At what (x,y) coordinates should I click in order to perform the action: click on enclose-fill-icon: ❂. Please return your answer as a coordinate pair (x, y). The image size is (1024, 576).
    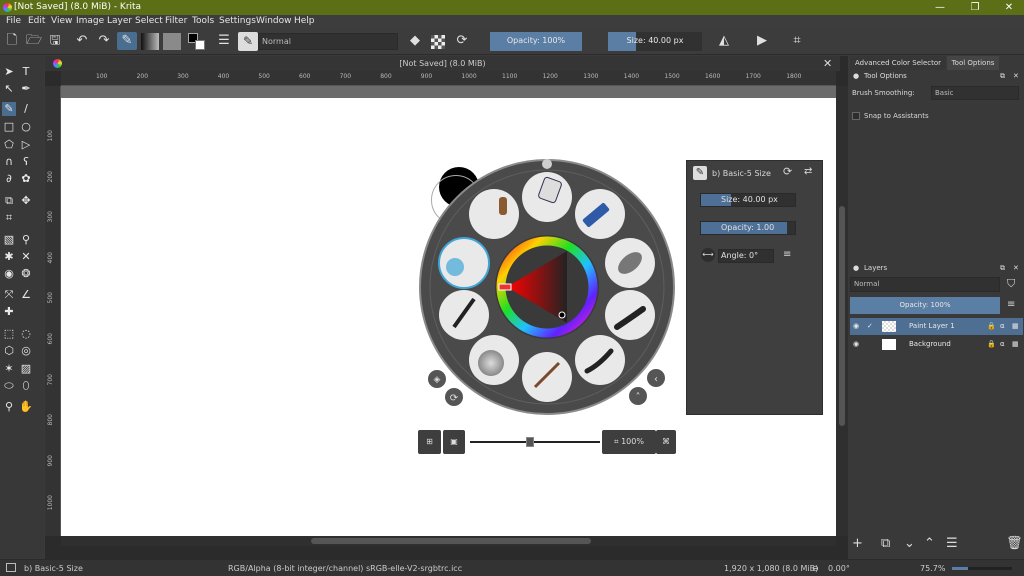
    Looking at the image, I should click on (26, 274).